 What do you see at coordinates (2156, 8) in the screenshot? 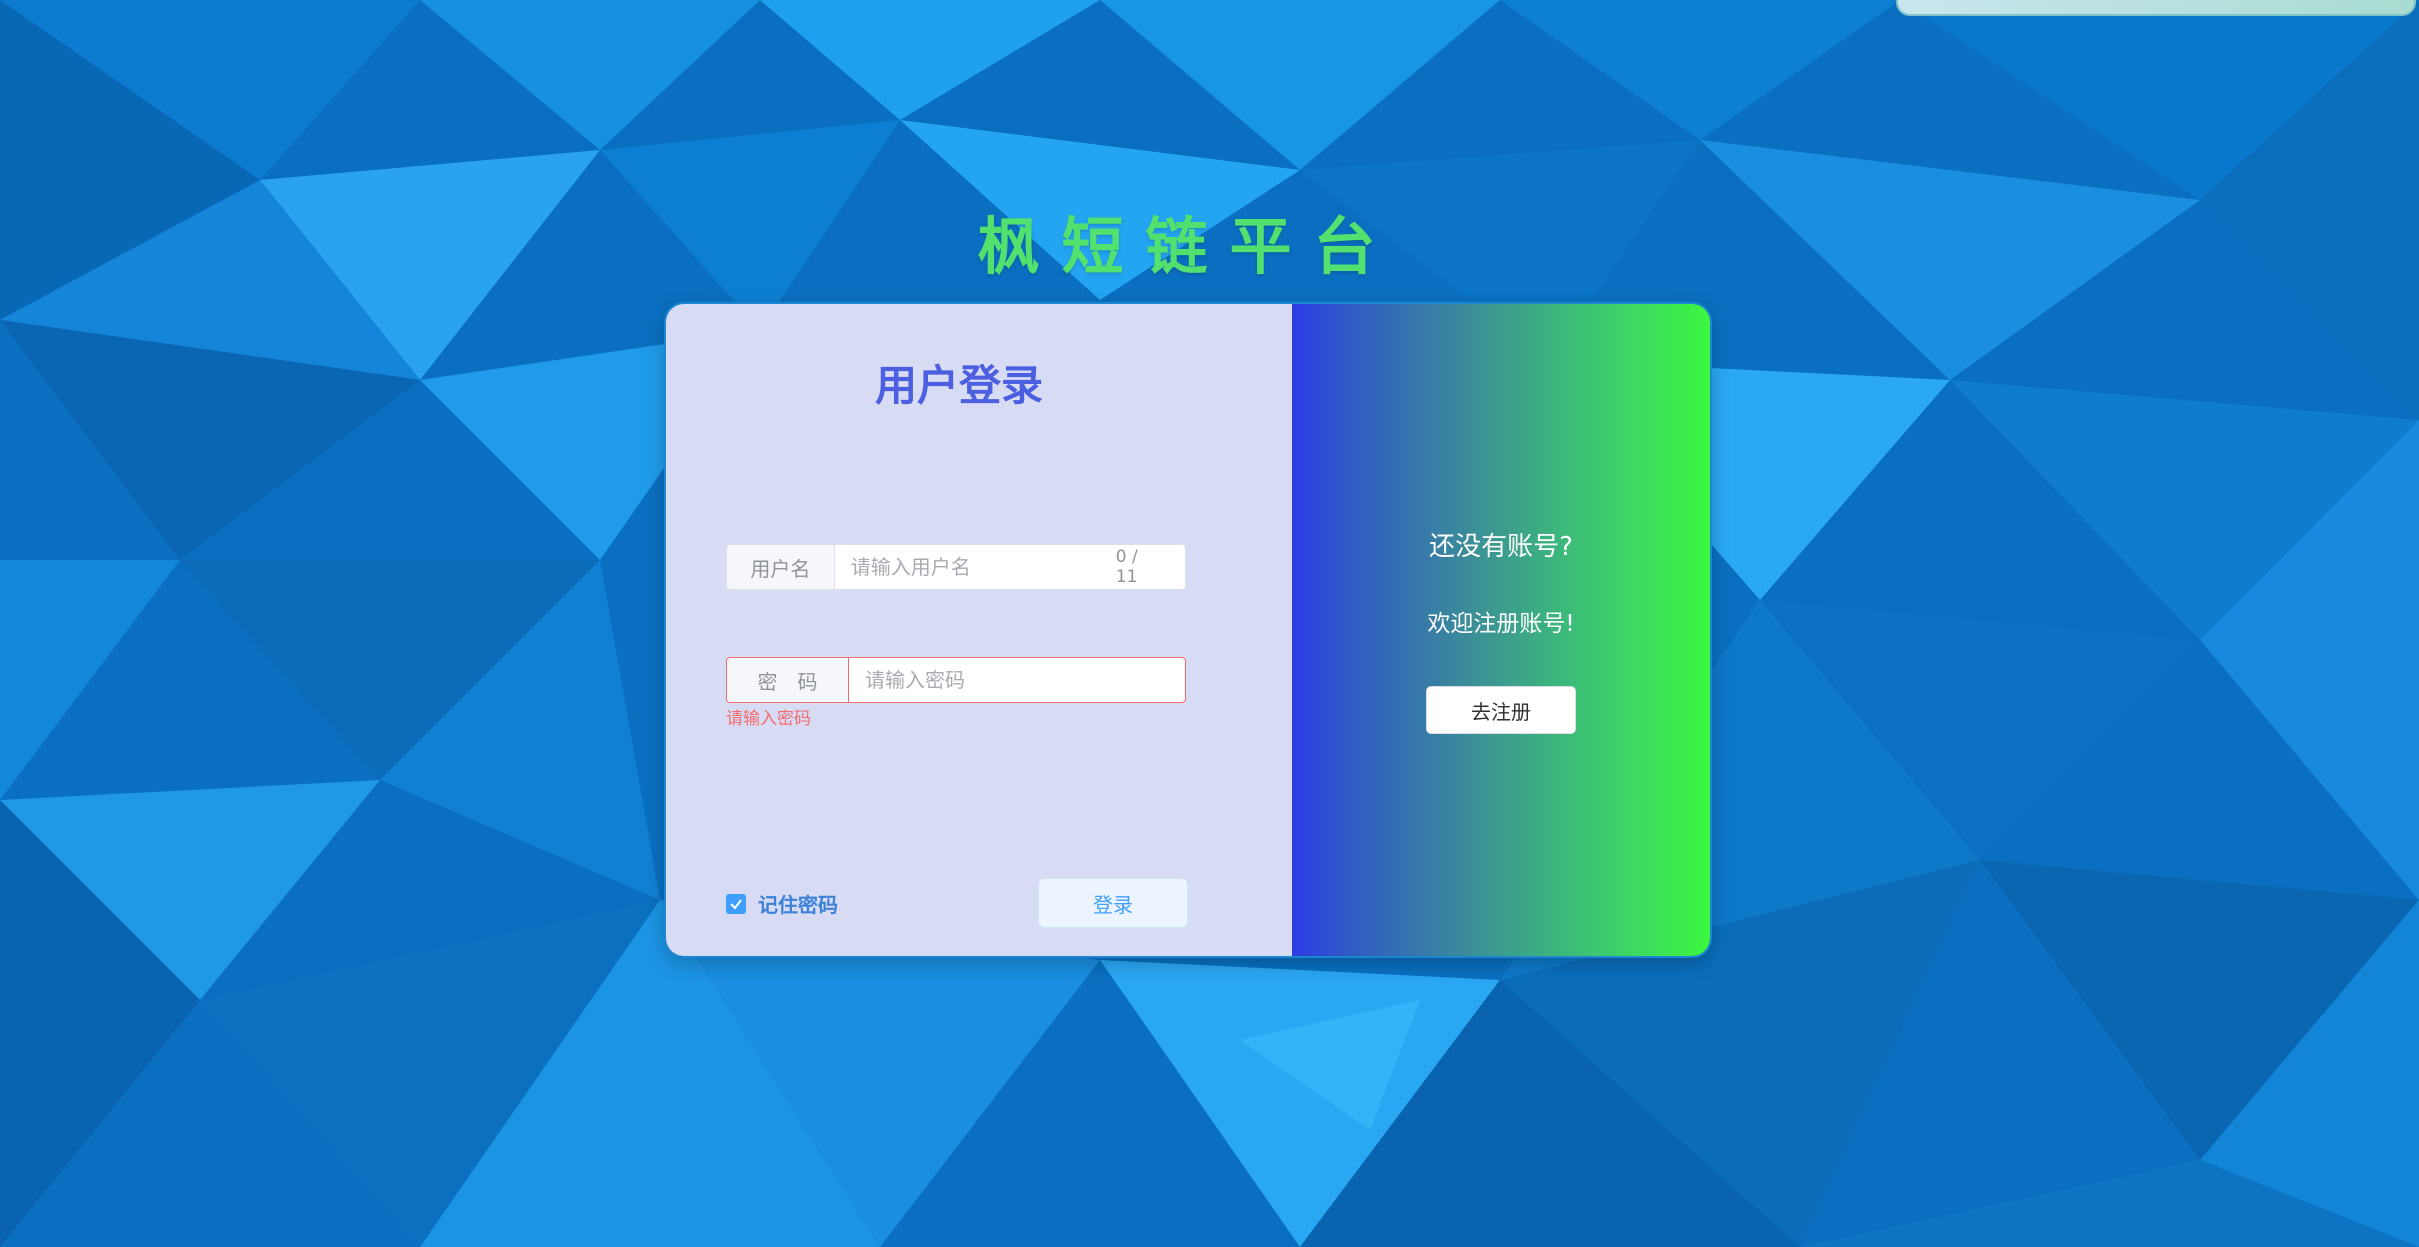
I see `top-right-panel-edge` at bounding box center [2156, 8].